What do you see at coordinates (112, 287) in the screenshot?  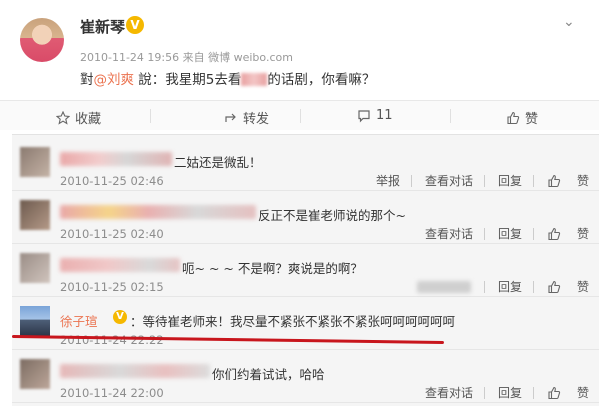 I see `comment-time: 2010-11-25 02:15` at bounding box center [112, 287].